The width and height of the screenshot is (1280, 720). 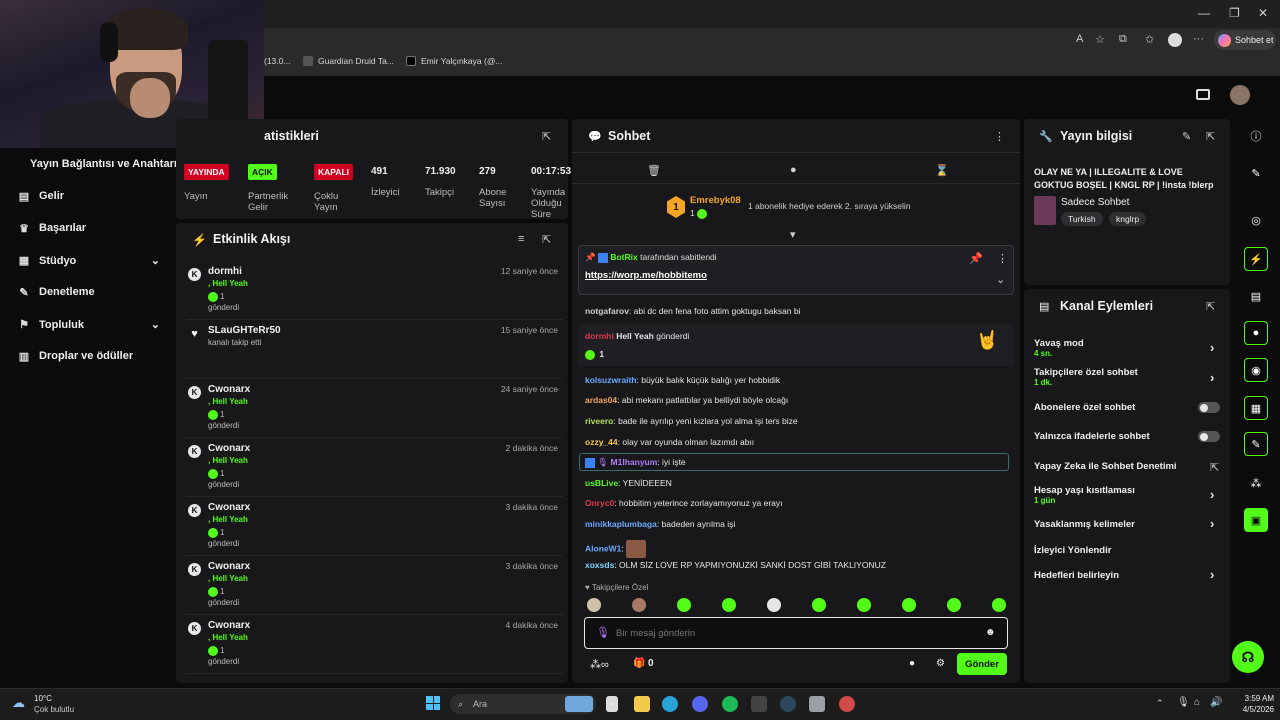 I want to click on document-icon: ▤, so click(x=1256, y=296).